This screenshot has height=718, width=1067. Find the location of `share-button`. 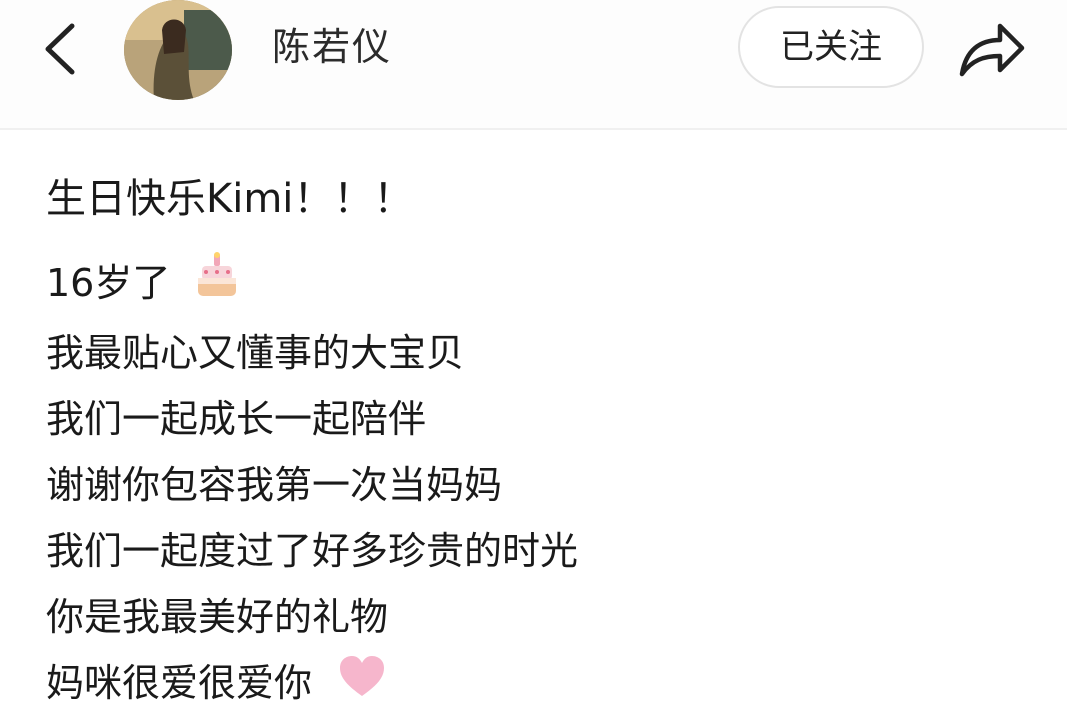

share-button is located at coordinates (992, 48).